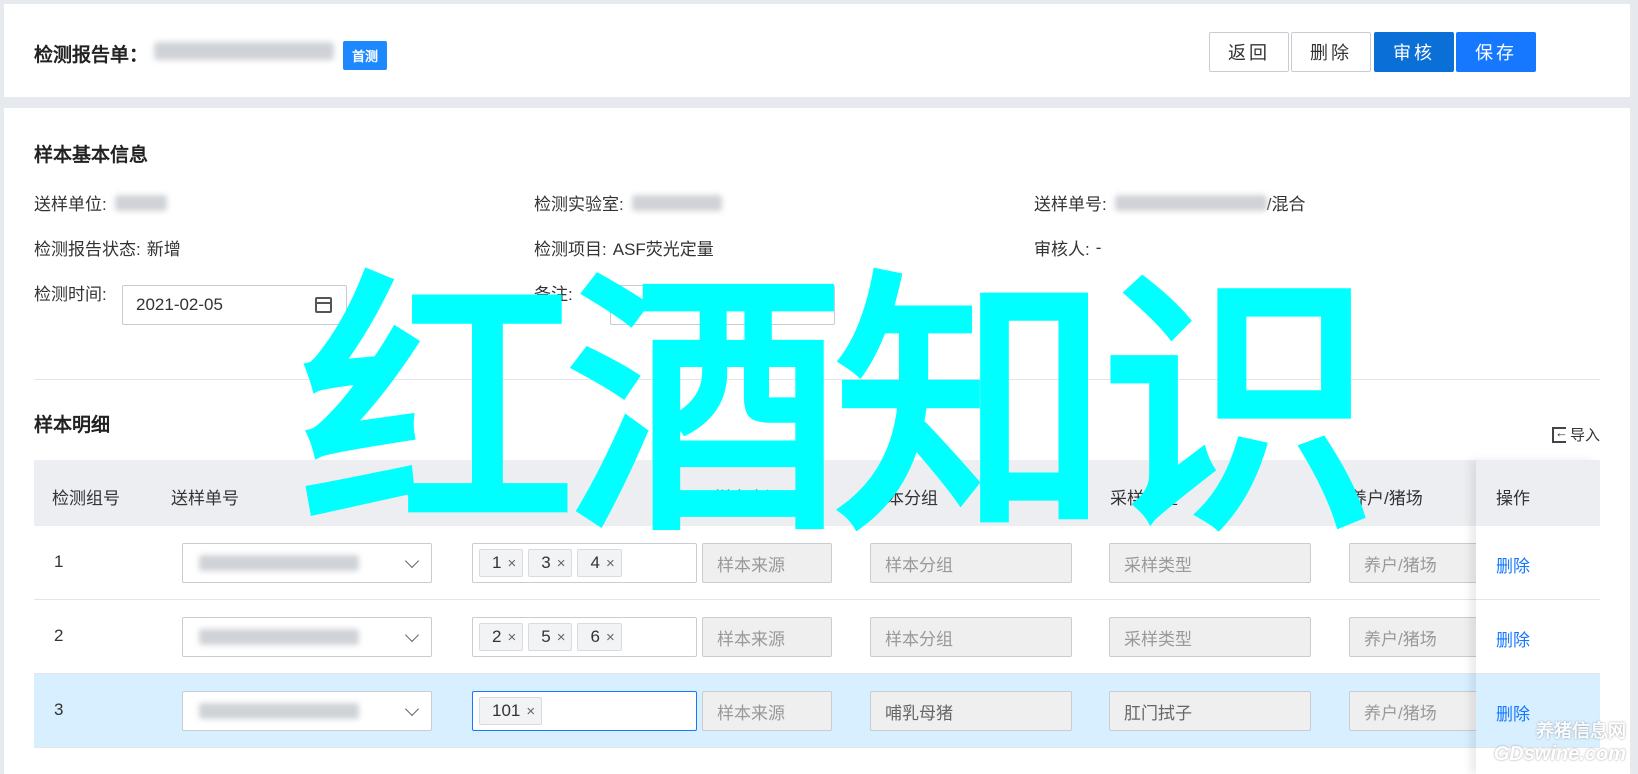  Describe the element at coordinates (971, 711) in the screenshot. I see `group-field: 哺乳母猪` at that location.